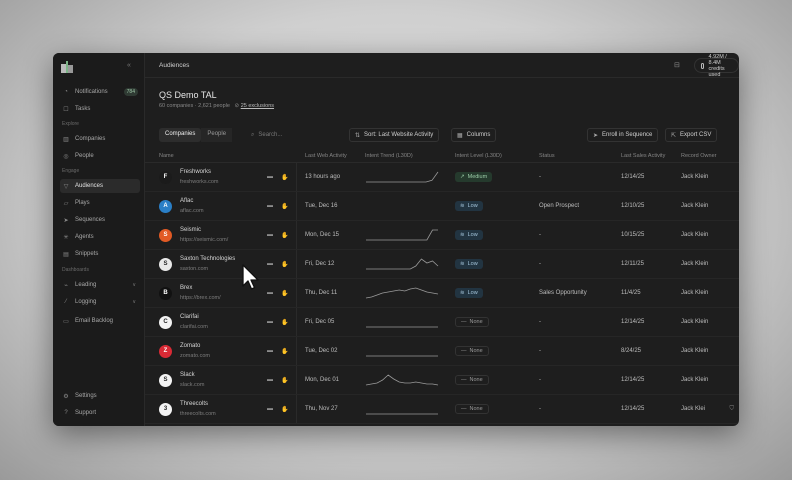 This screenshot has height=480, width=792. What do you see at coordinates (100, 139) in the screenshot?
I see `sidebar-item-companies: ▥ Companies` at bounding box center [100, 139].